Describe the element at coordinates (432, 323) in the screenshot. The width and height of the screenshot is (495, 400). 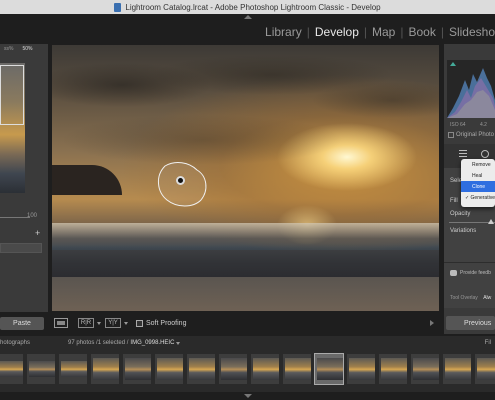
I see `toolbar-expand-icon` at that location.